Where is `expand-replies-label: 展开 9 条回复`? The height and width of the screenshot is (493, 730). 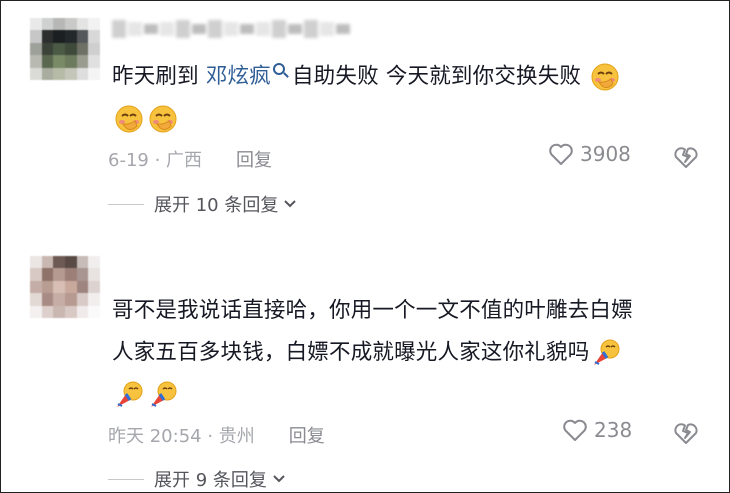 expand-replies-label: 展开 9 条回复 is located at coordinates (210, 480).